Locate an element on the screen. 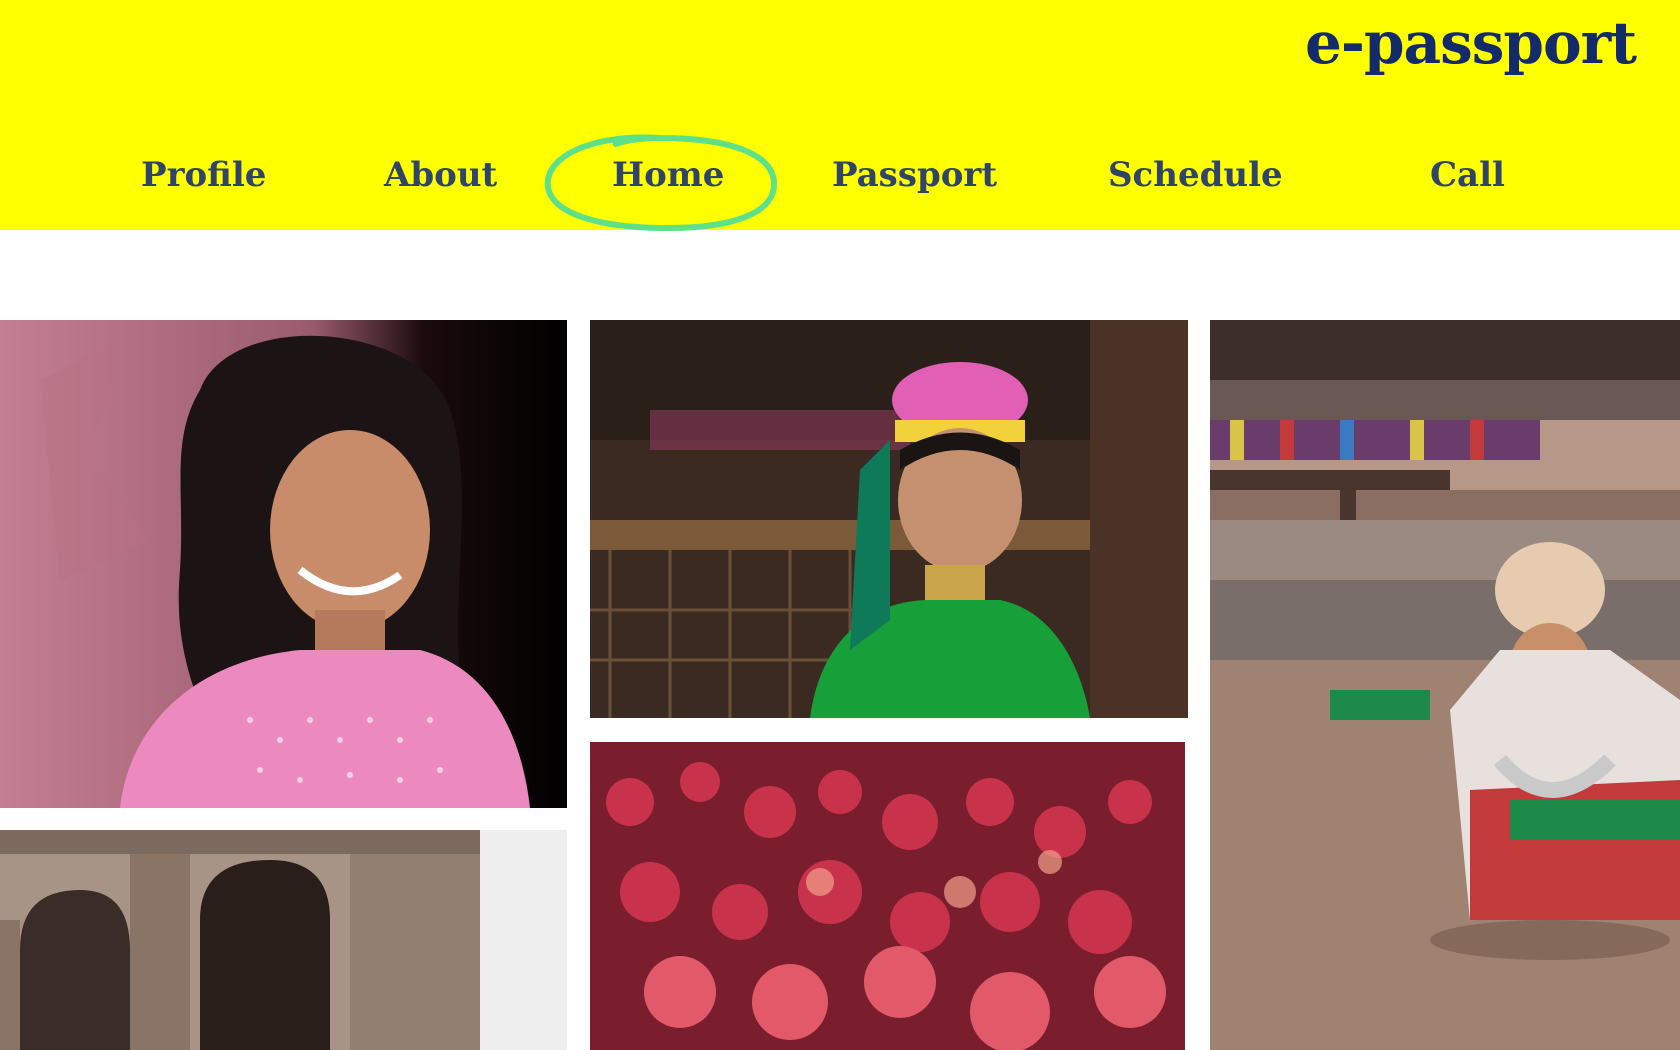  stone-arches-image is located at coordinates (283, 940).